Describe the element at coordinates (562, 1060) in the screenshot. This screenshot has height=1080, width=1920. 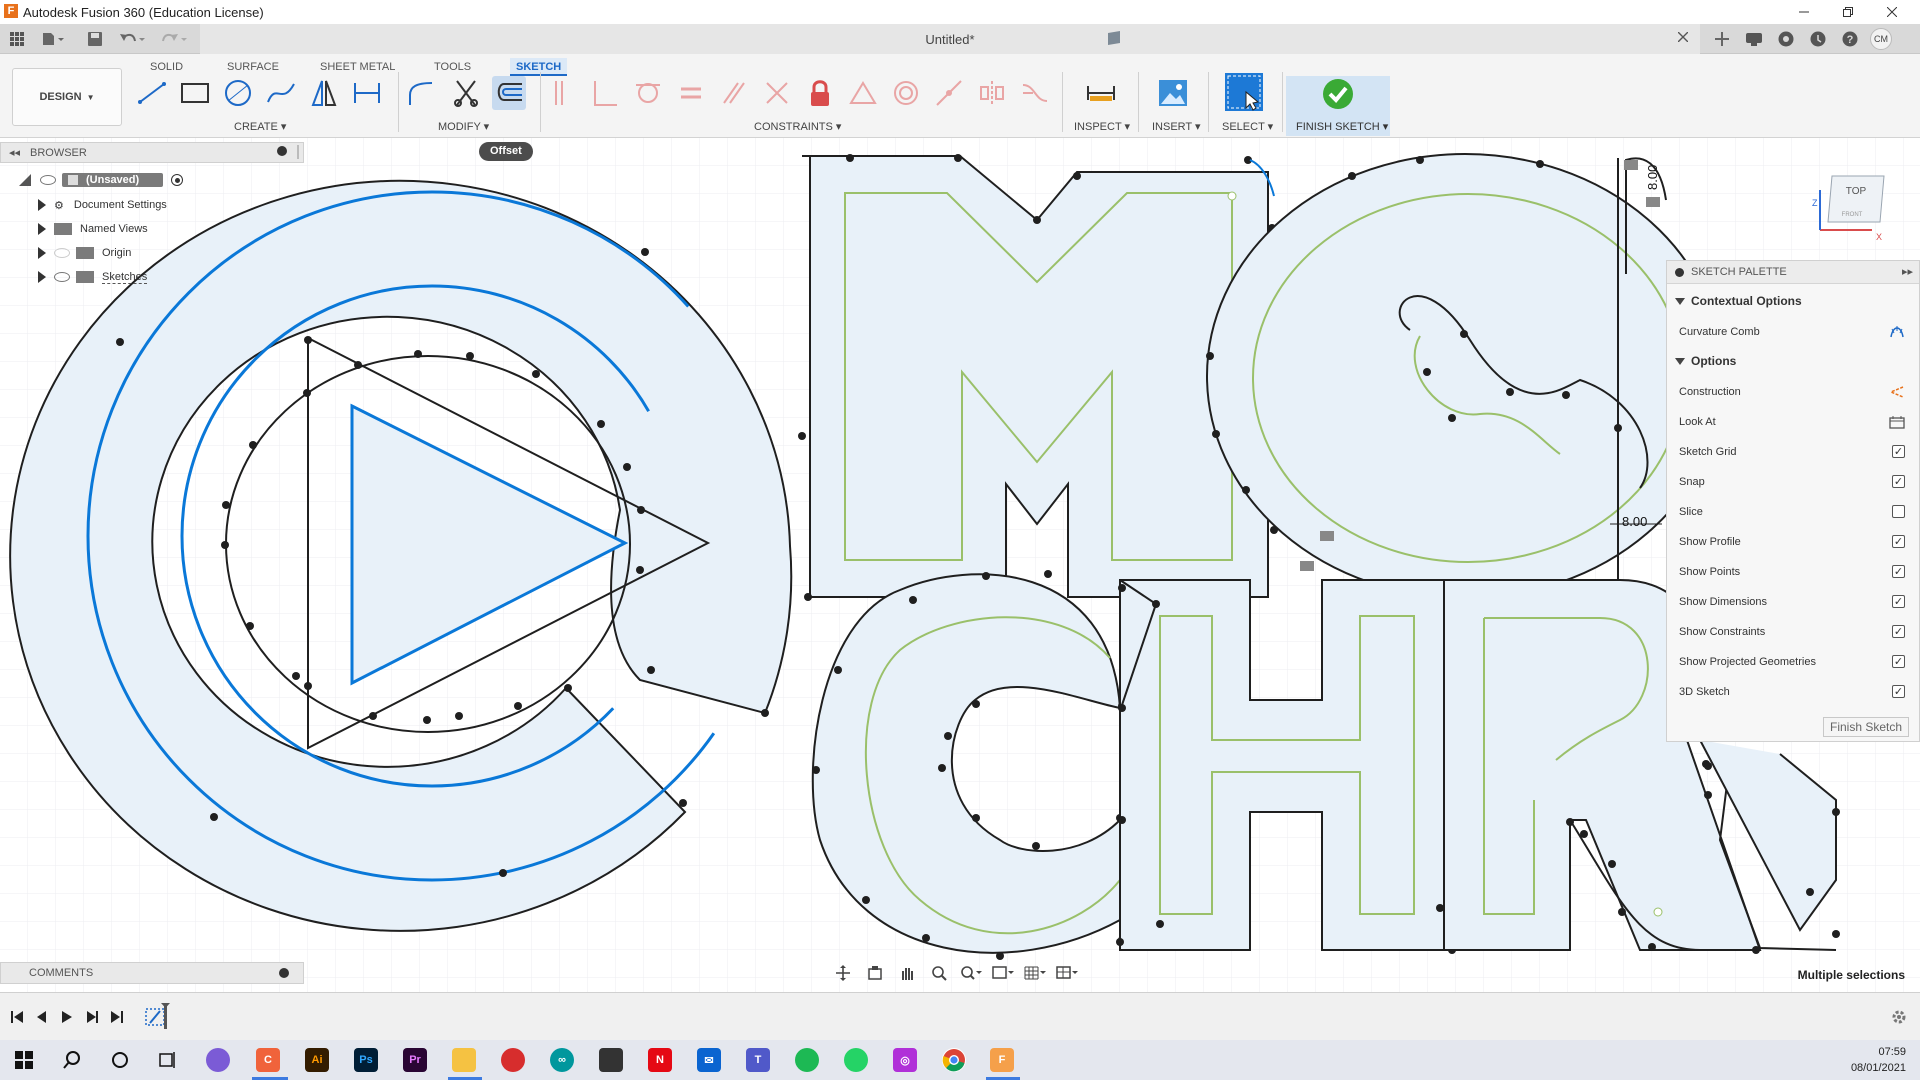
I see `arduino-icon: ∞` at that location.